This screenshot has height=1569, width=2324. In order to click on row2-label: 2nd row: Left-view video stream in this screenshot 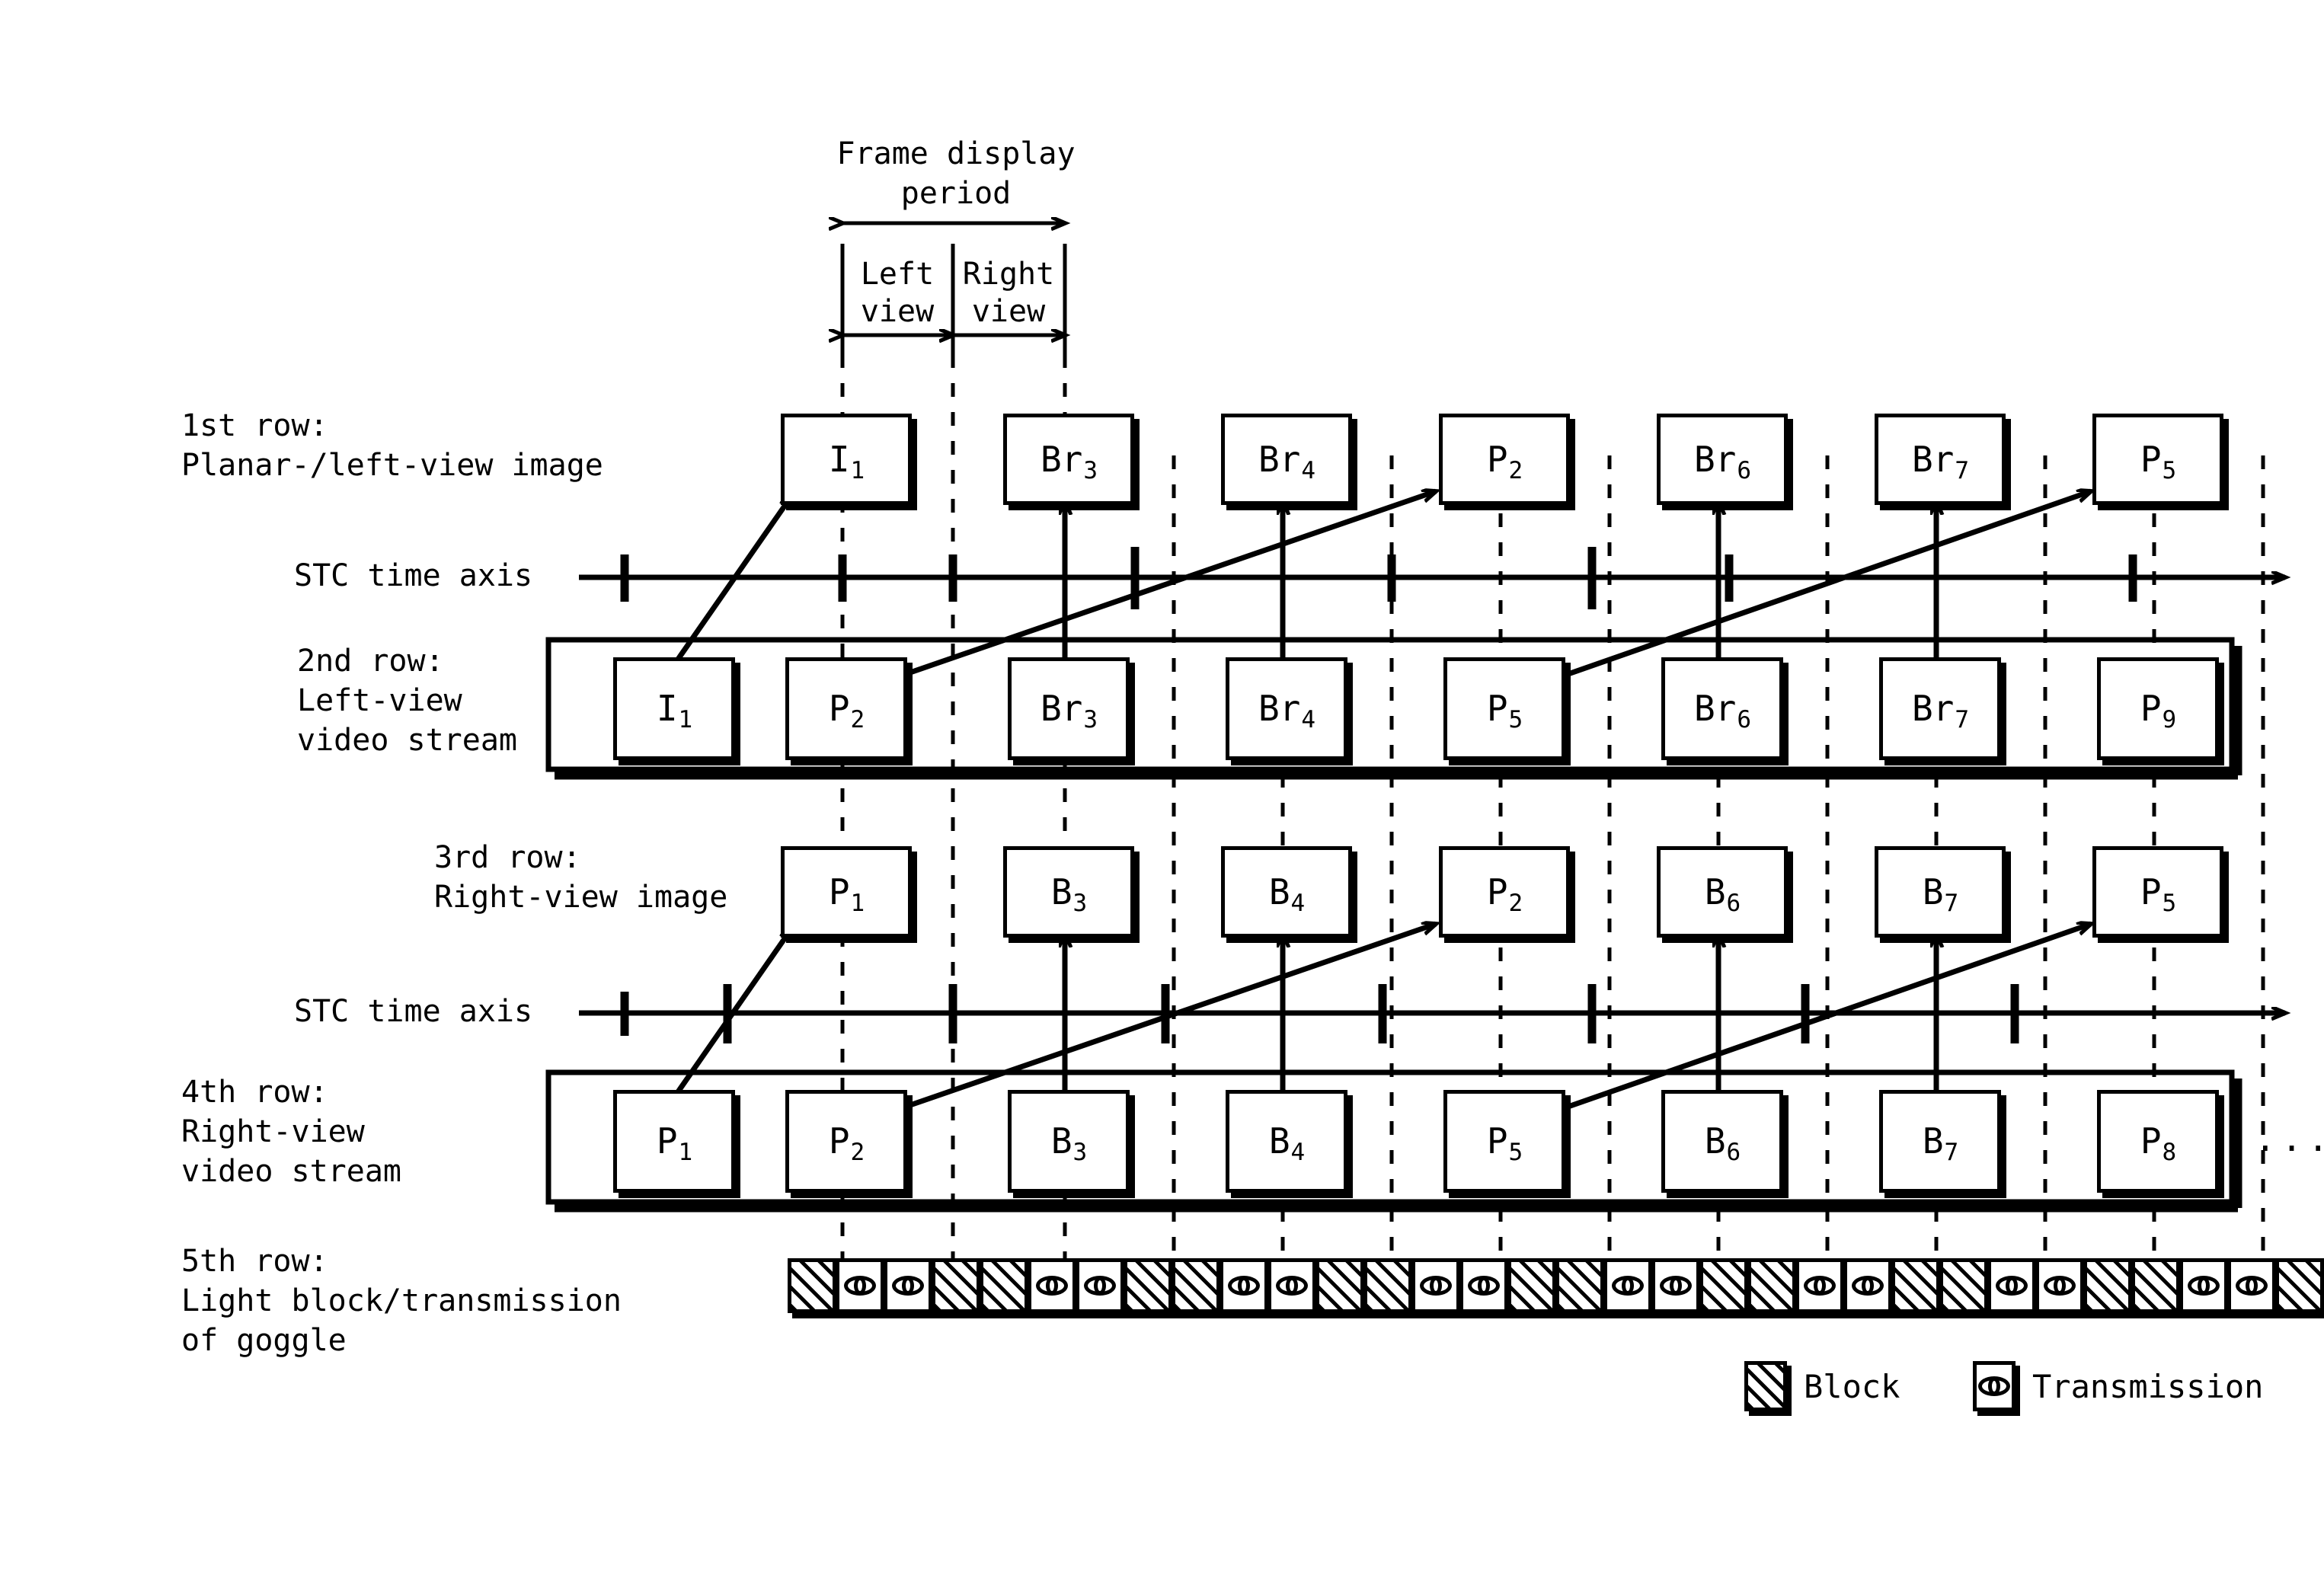, I will do `click(407, 701)`.